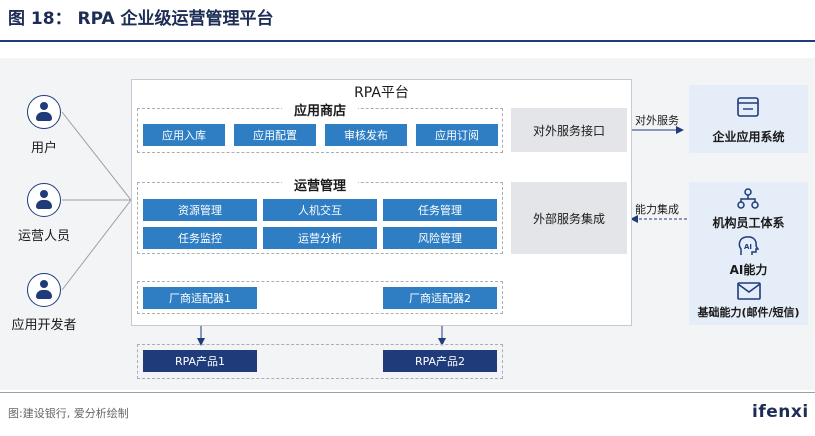 The height and width of the screenshot is (436, 815). I want to click on module-app-intake: 应用入库, so click(184, 135).